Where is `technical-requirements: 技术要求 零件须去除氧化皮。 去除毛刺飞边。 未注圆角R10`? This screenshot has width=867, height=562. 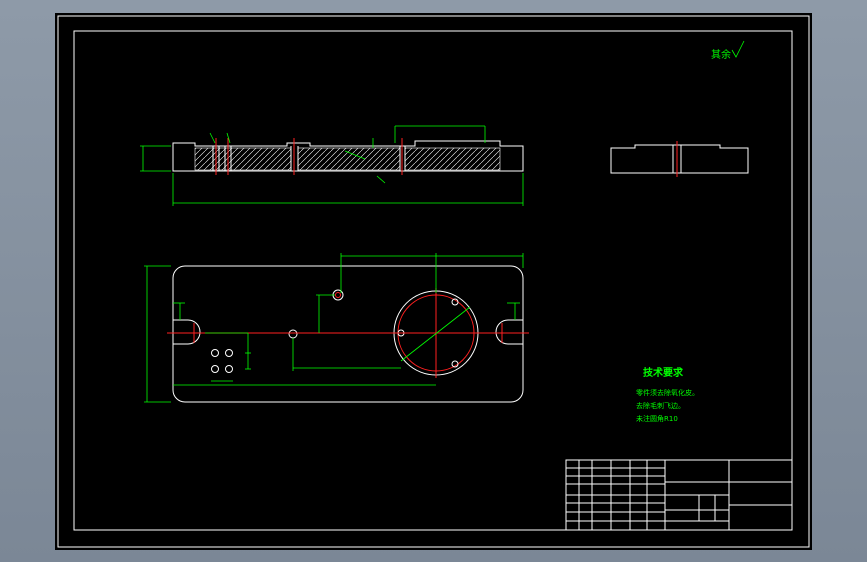 technical-requirements: 技术要求 零件须去除氧化皮。 去除毛刺飞边。 未注圆角R10 is located at coordinates (667, 394).